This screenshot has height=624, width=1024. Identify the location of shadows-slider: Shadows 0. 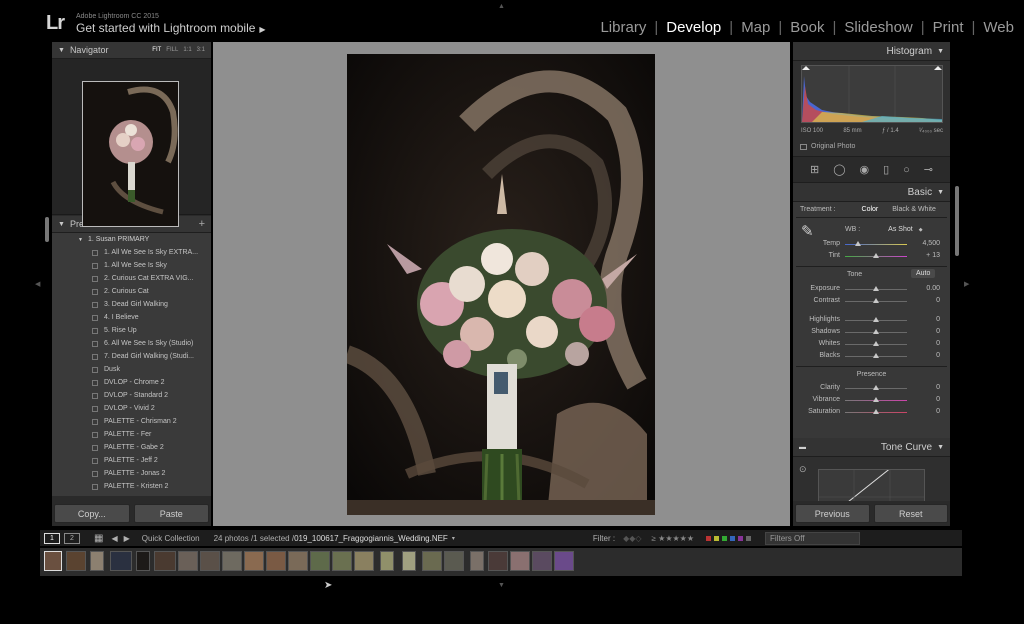
(871, 332).